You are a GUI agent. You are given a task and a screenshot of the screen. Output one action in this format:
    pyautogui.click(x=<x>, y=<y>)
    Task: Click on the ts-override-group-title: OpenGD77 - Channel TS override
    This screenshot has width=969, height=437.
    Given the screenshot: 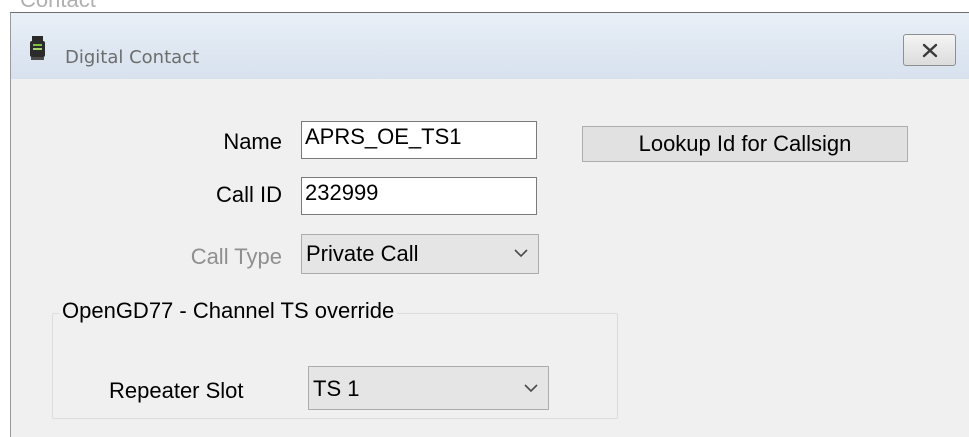 What is the action you would take?
    pyautogui.click(x=228, y=311)
    